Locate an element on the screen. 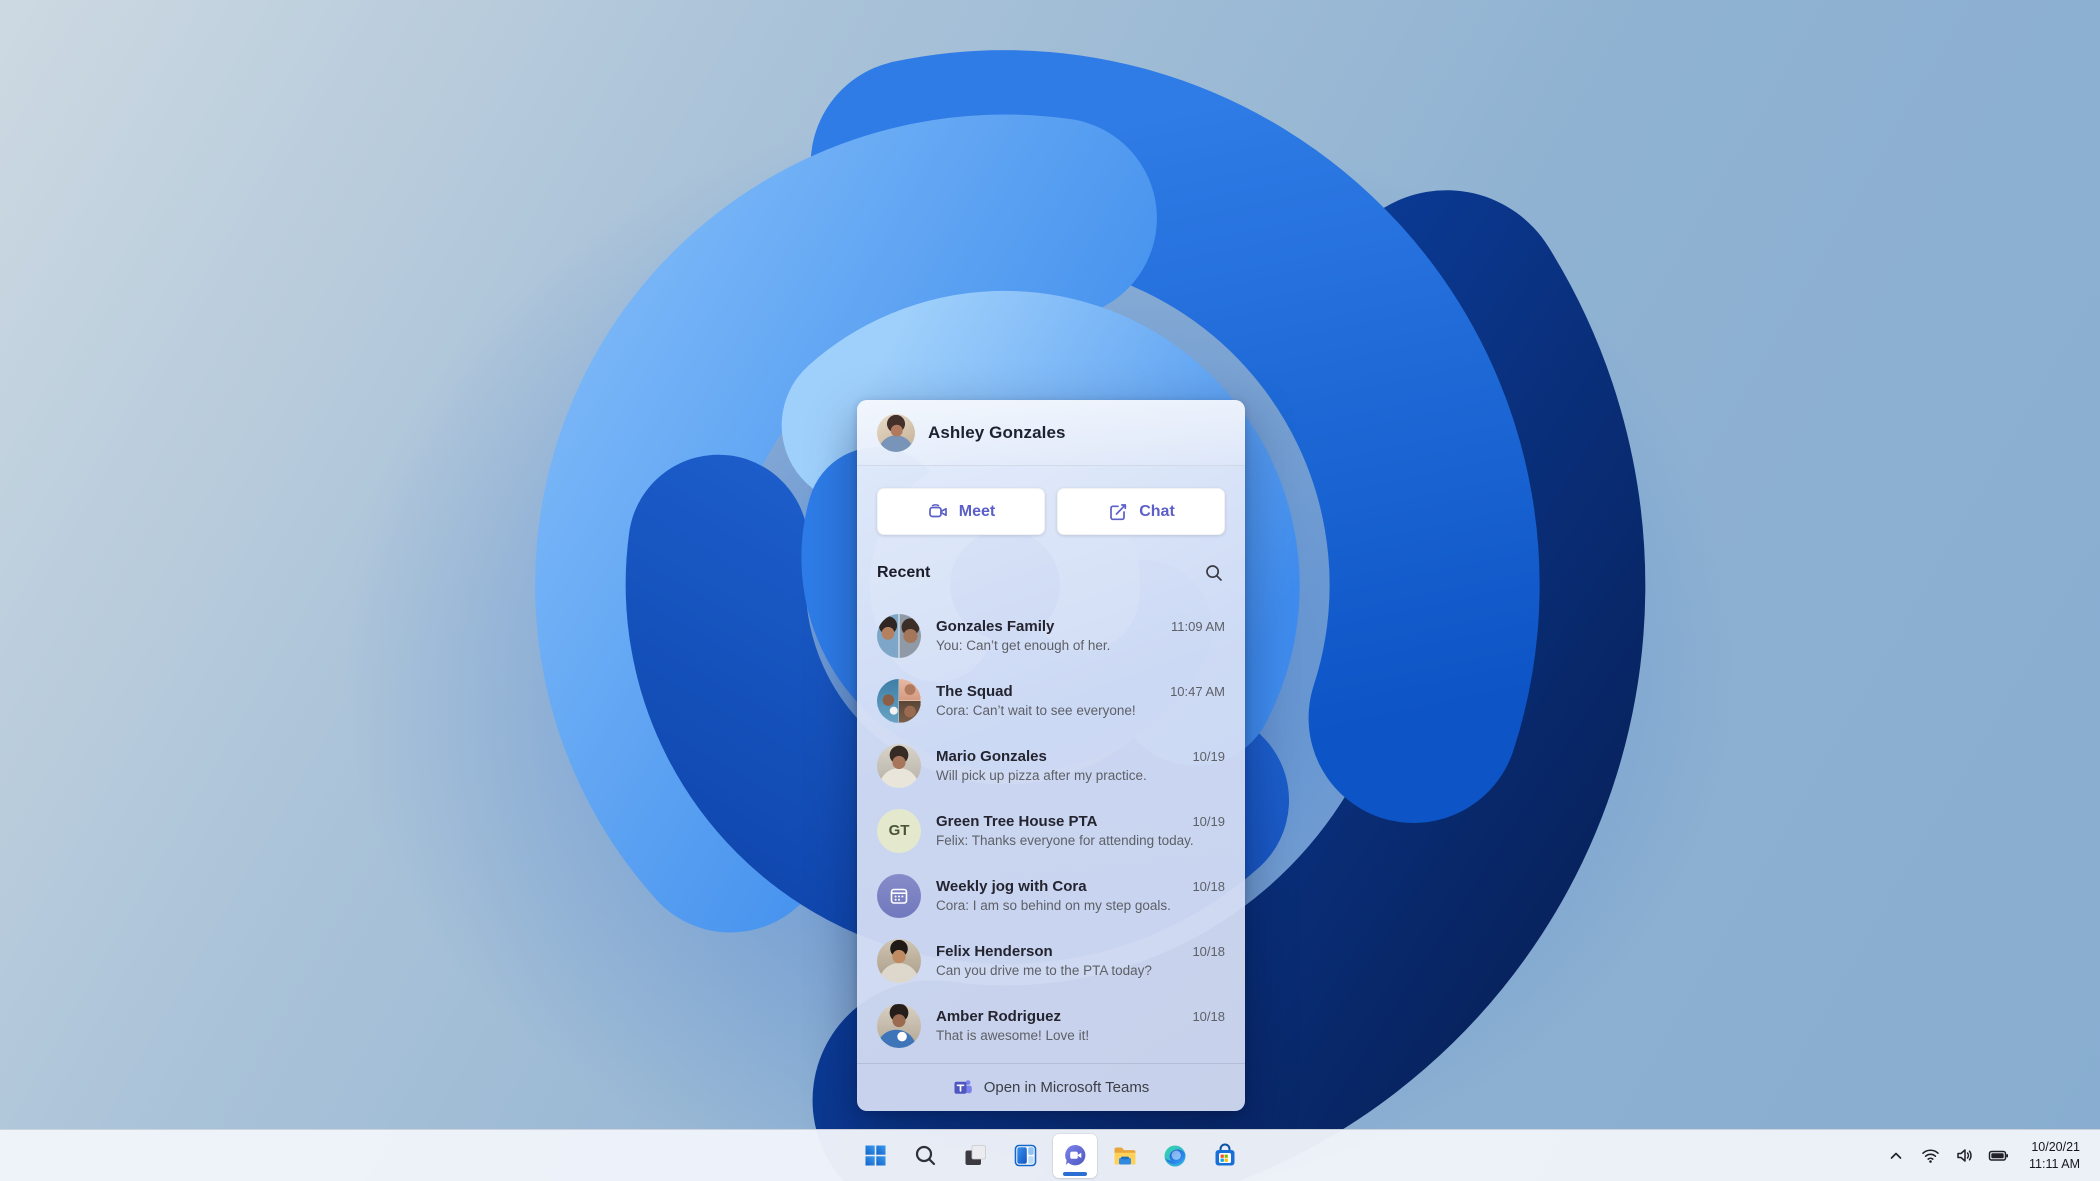 The height and width of the screenshot is (1181, 2100). volume-status is located at coordinates (1964, 1156).